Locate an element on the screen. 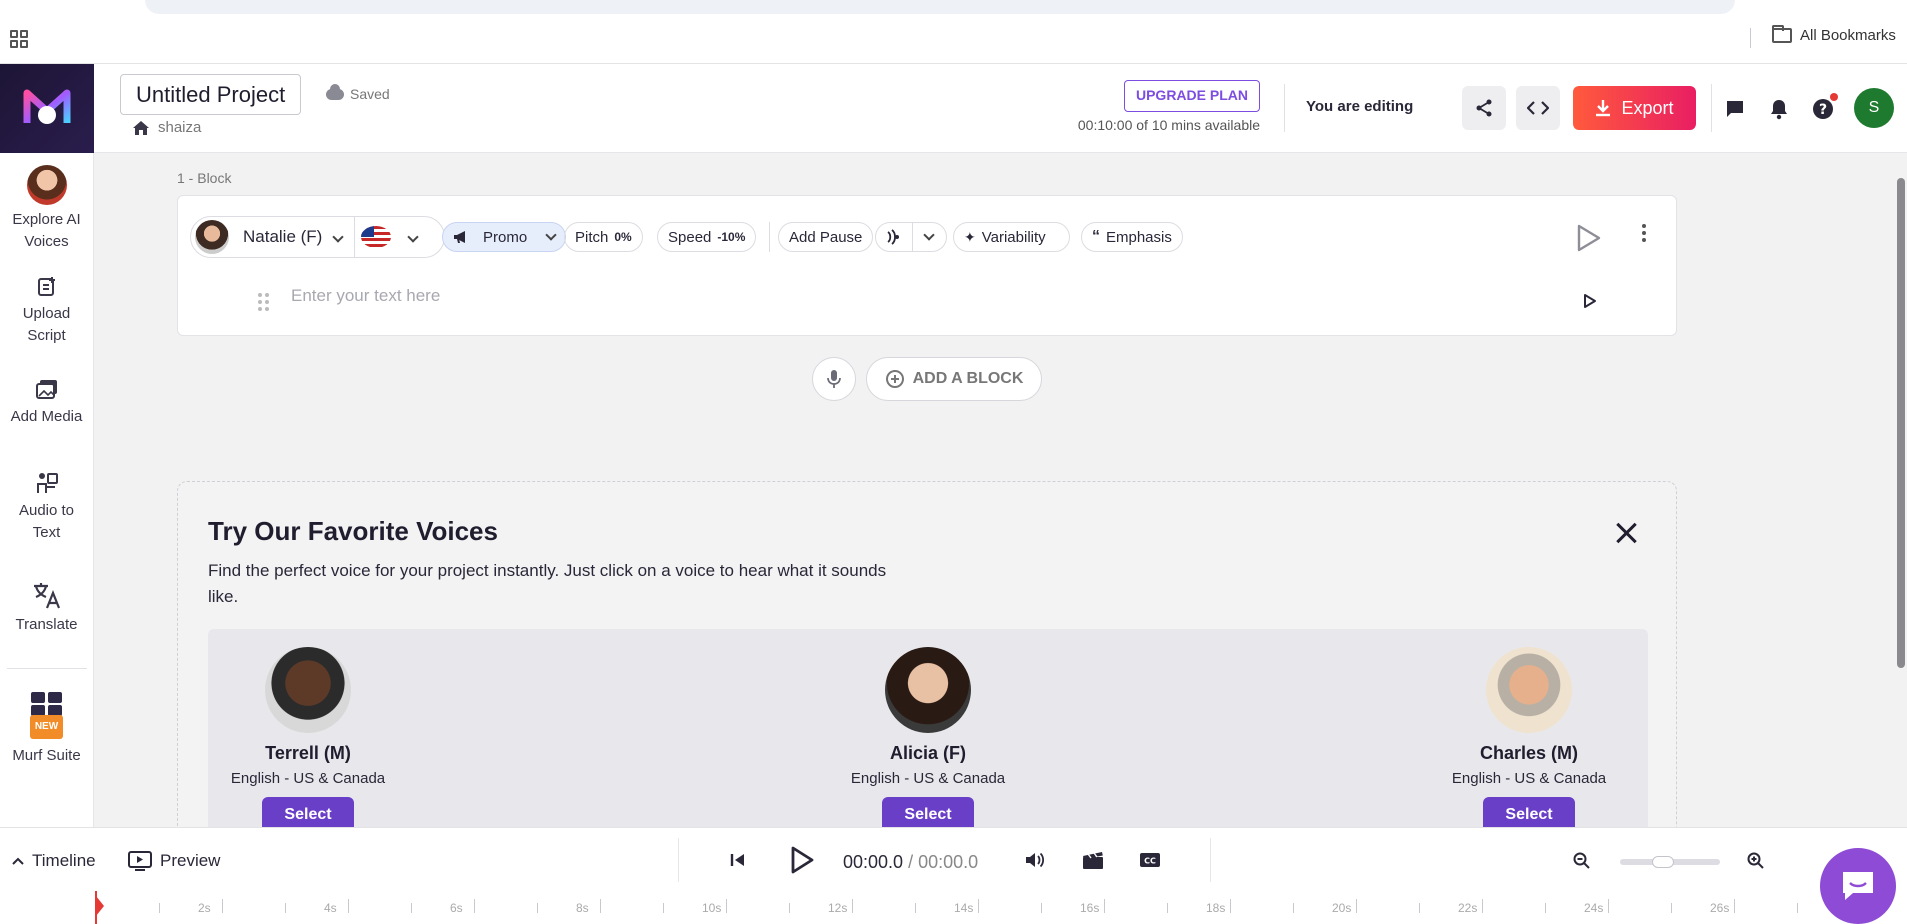 The width and height of the screenshot is (1907, 924). close-icon is located at coordinates (1626, 533).